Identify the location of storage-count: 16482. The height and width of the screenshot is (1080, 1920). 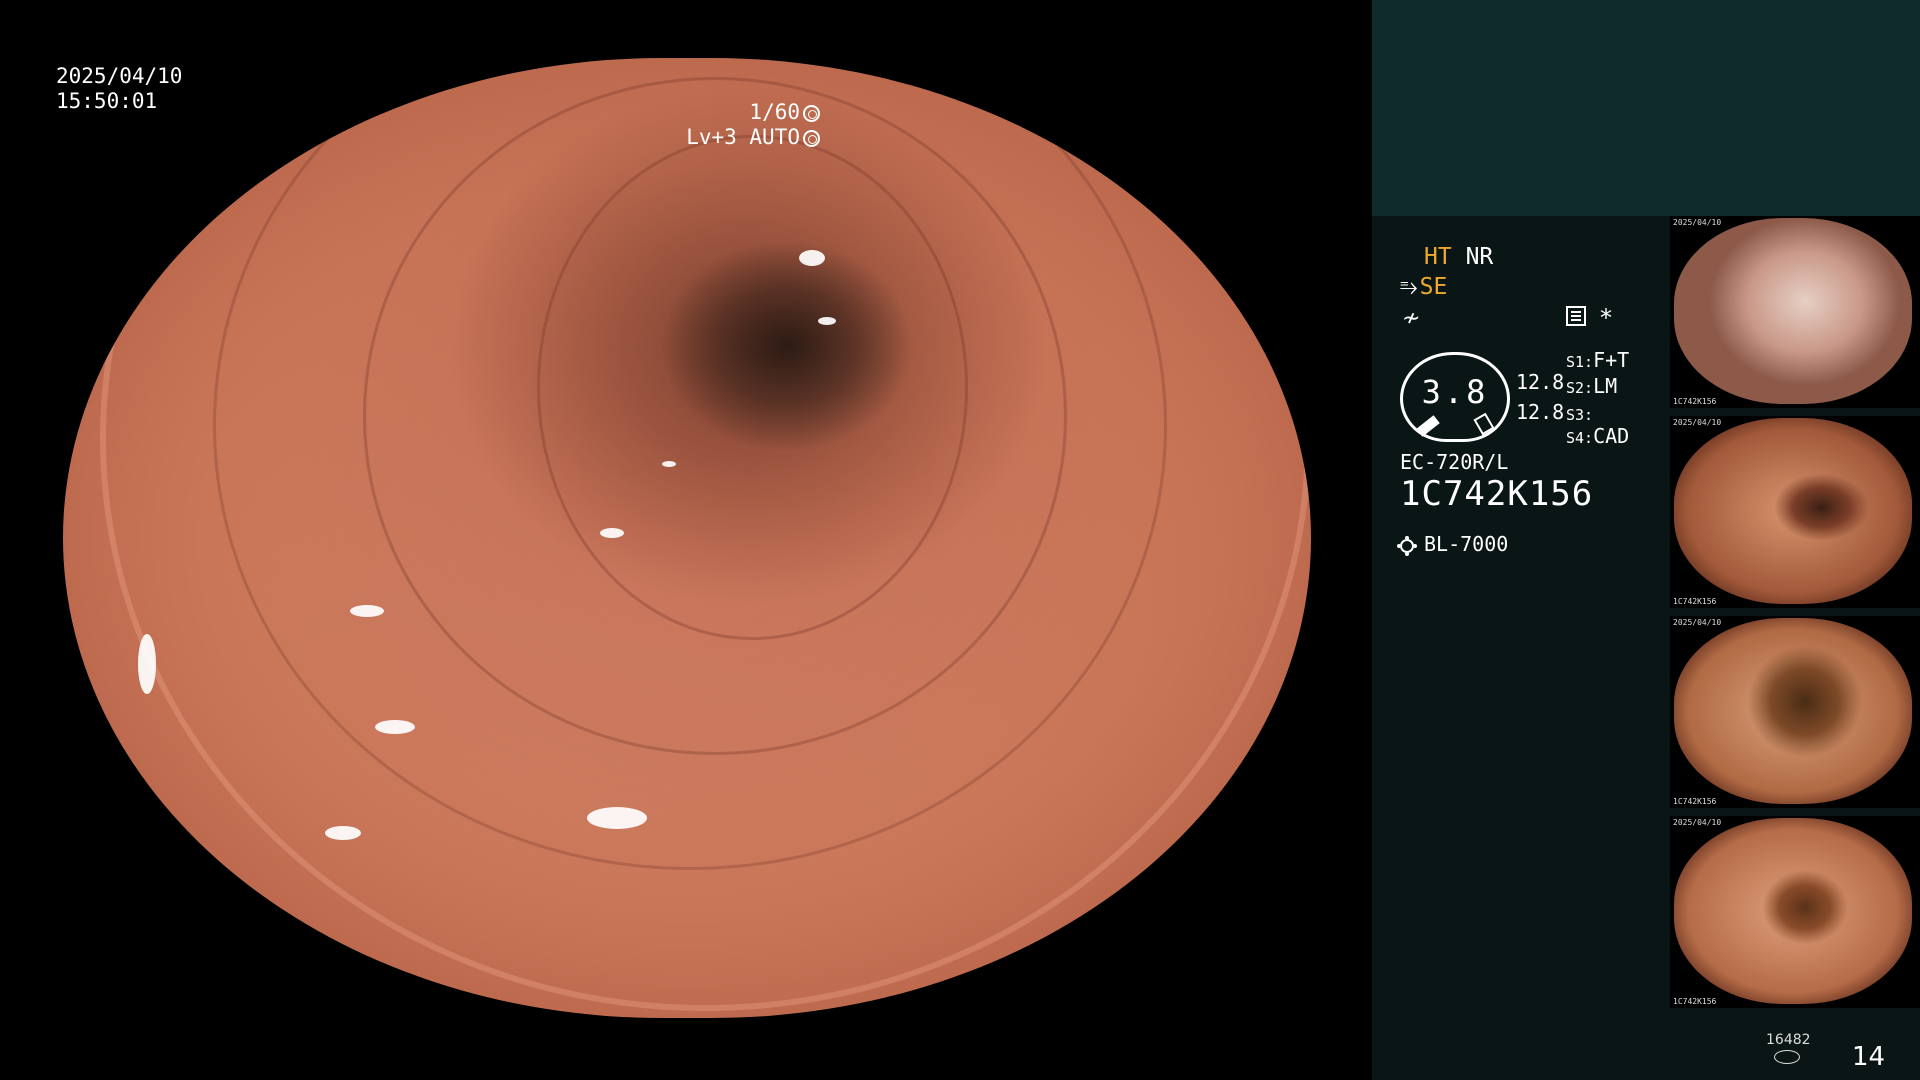
(1788, 1040).